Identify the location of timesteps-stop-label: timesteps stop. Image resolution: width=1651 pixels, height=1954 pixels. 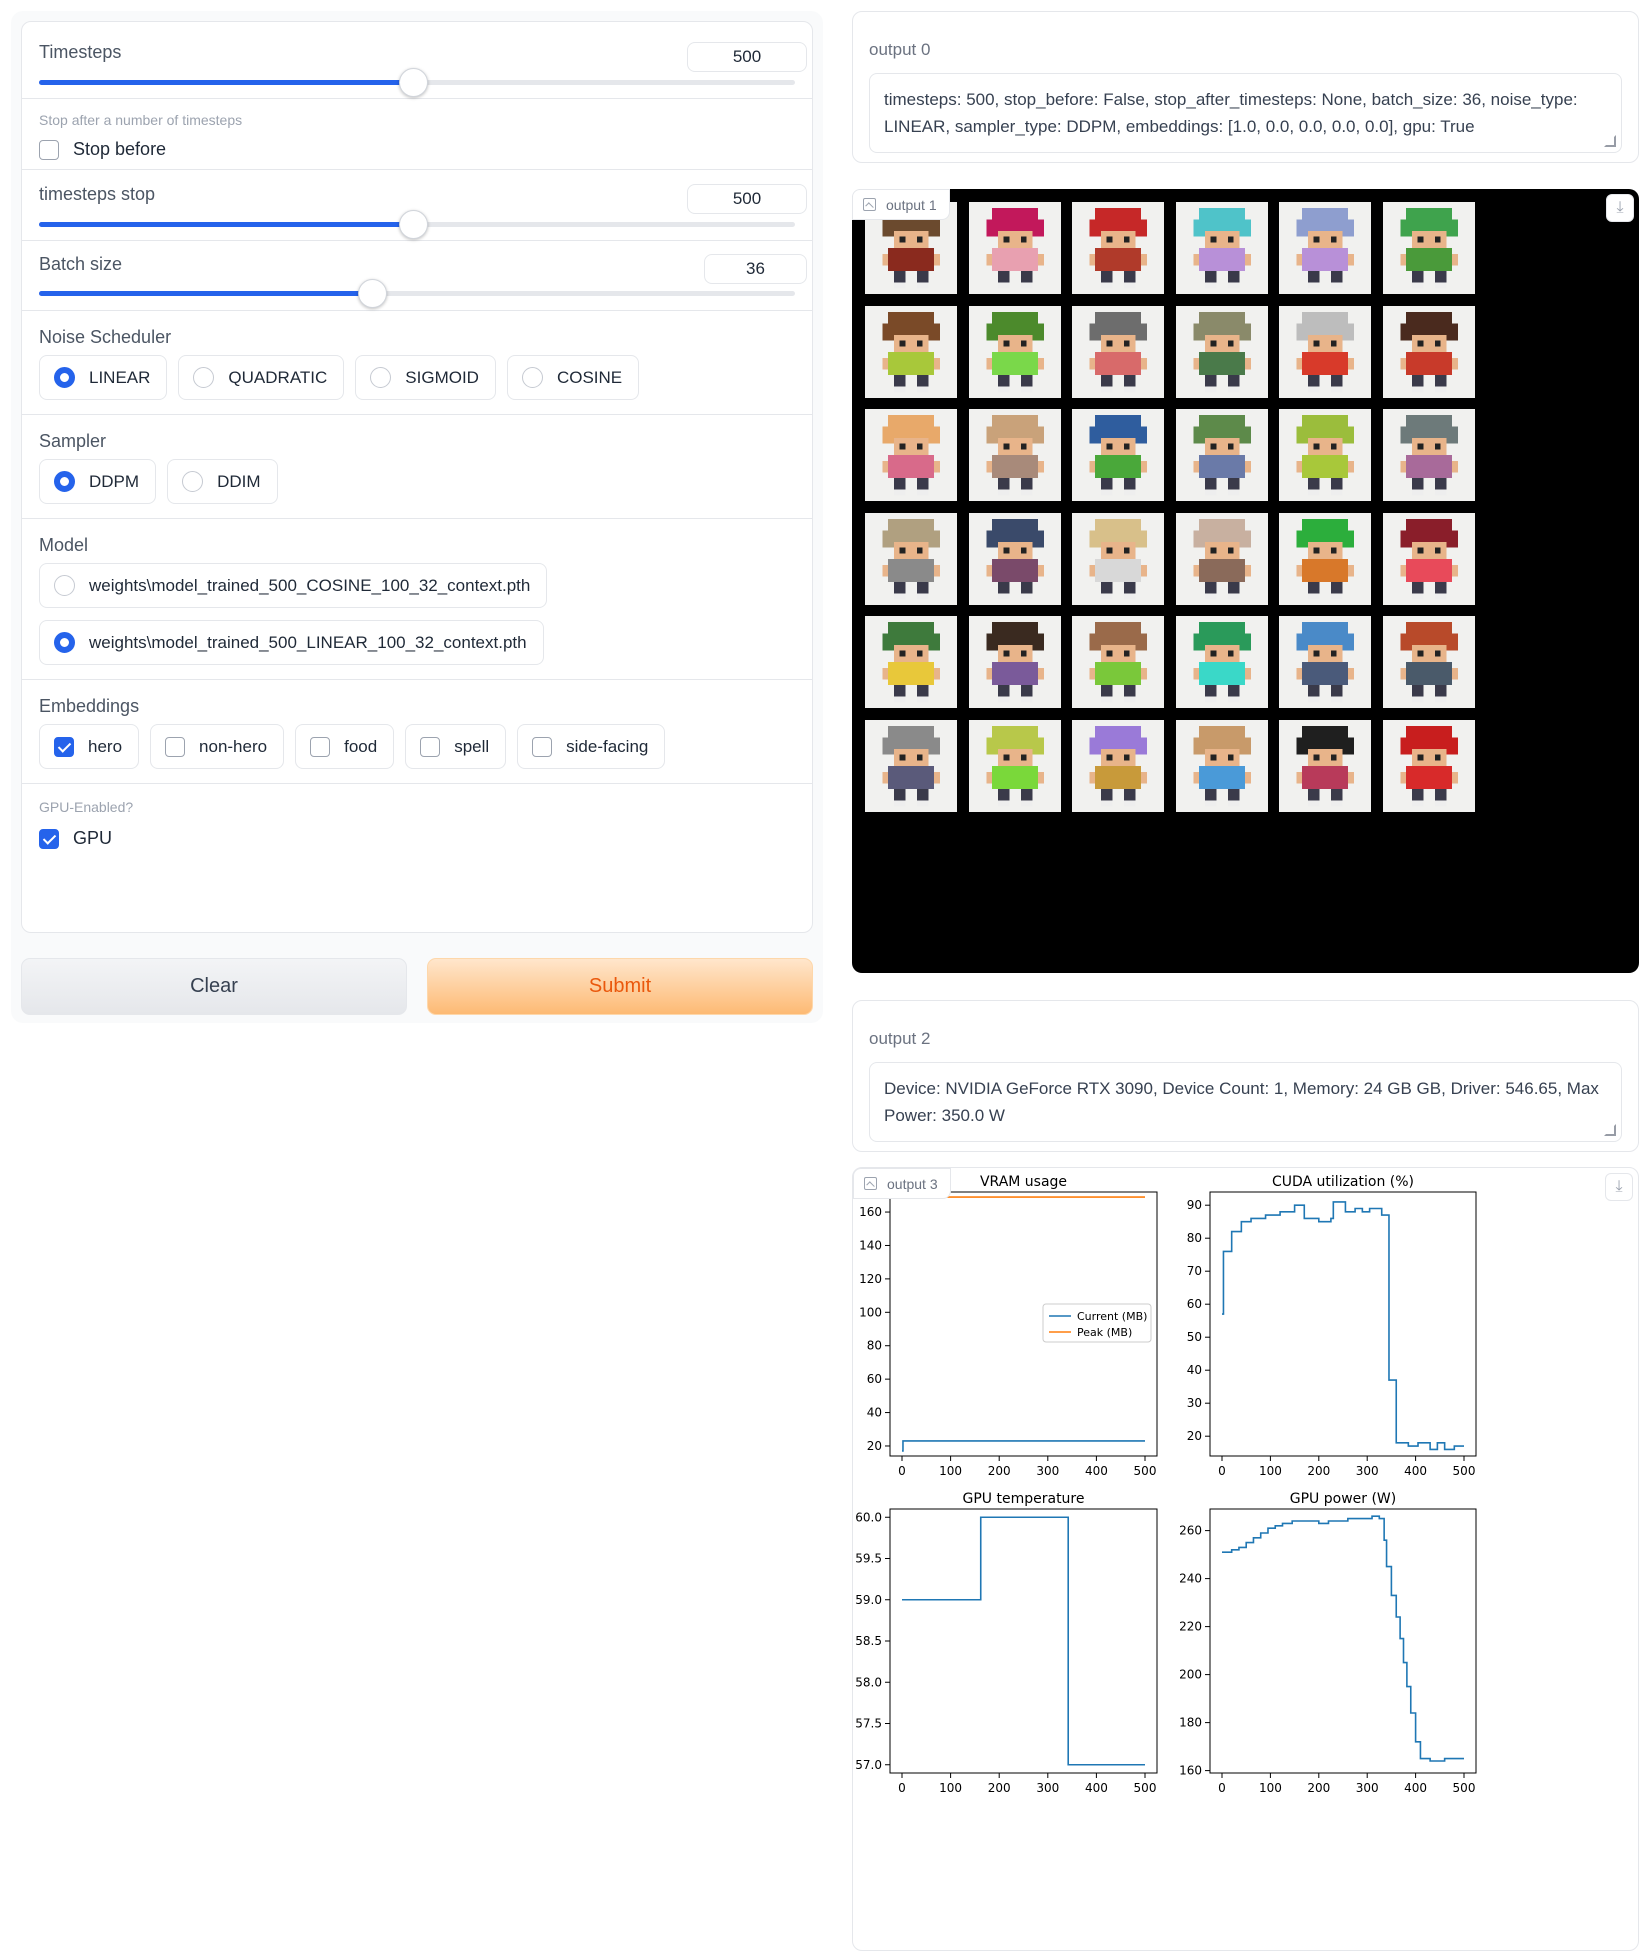
(97, 194).